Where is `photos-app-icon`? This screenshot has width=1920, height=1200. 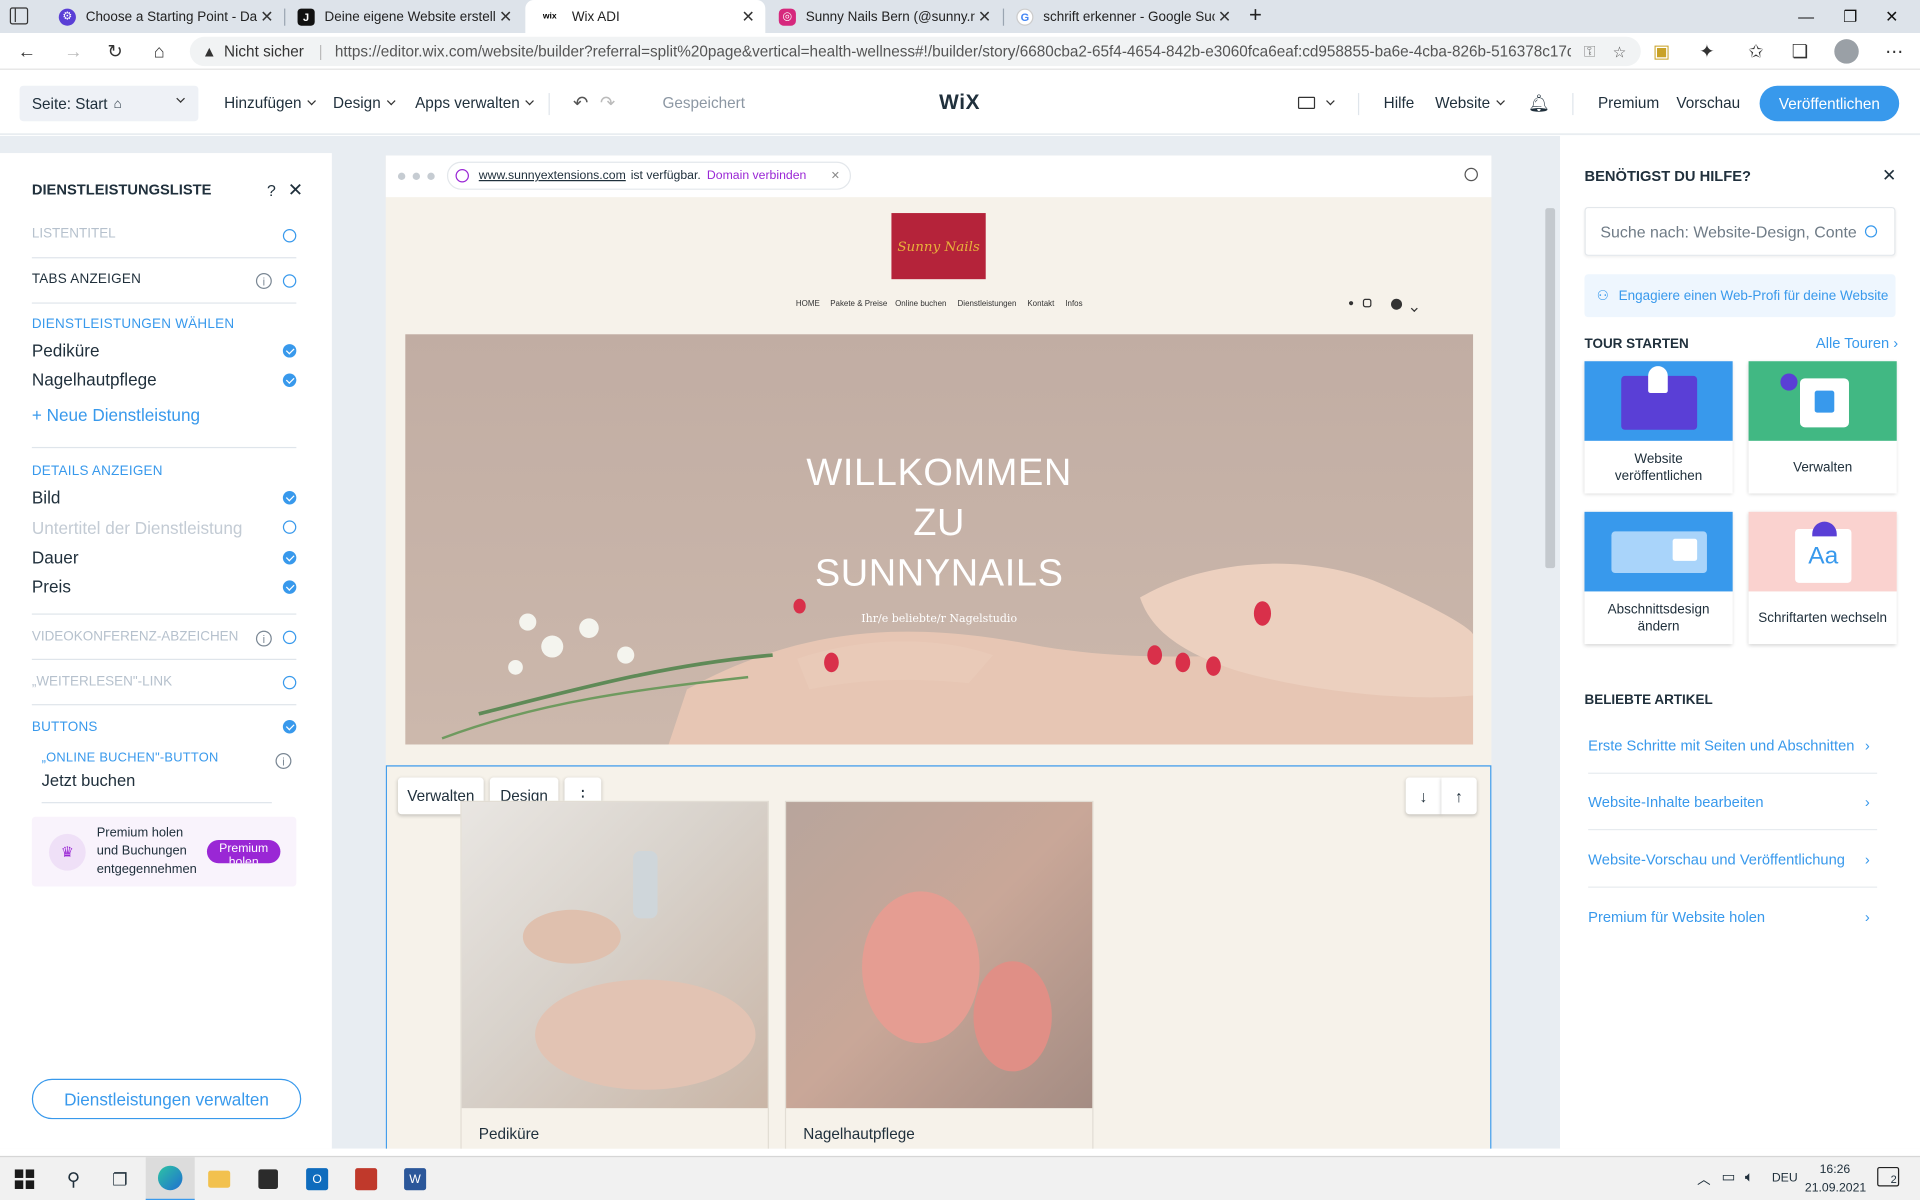 photos-app-icon is located at coordinates (366, 1178).